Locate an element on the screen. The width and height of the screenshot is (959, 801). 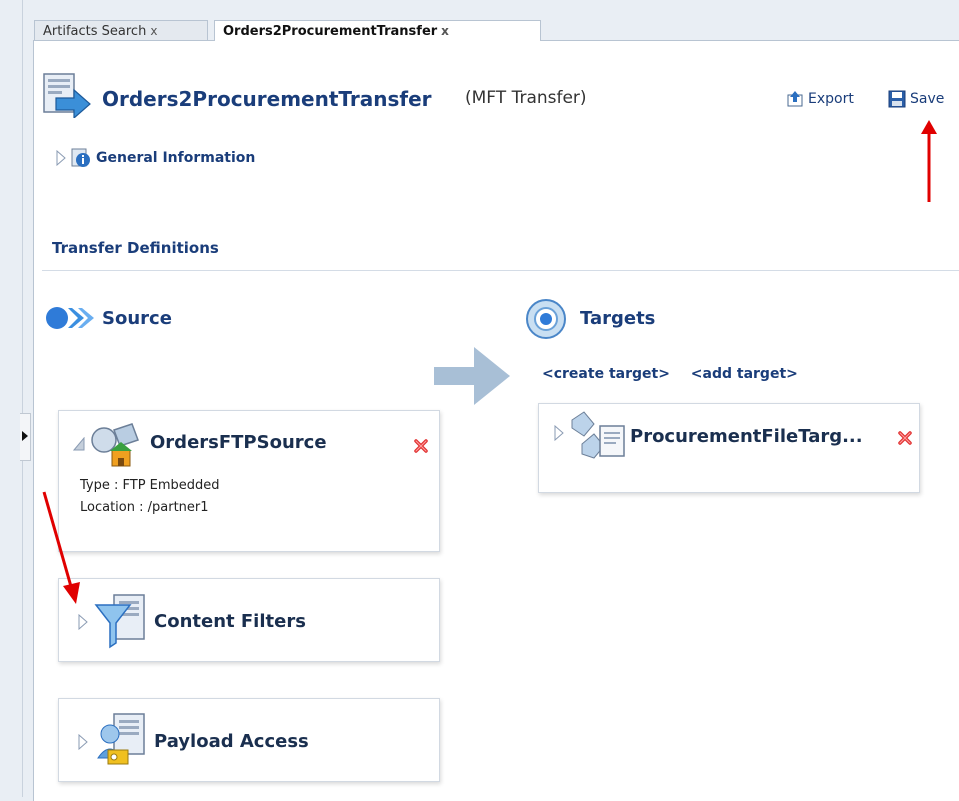
page-subtitle: (MFT Transfer) is located at coordinates (526, 98).